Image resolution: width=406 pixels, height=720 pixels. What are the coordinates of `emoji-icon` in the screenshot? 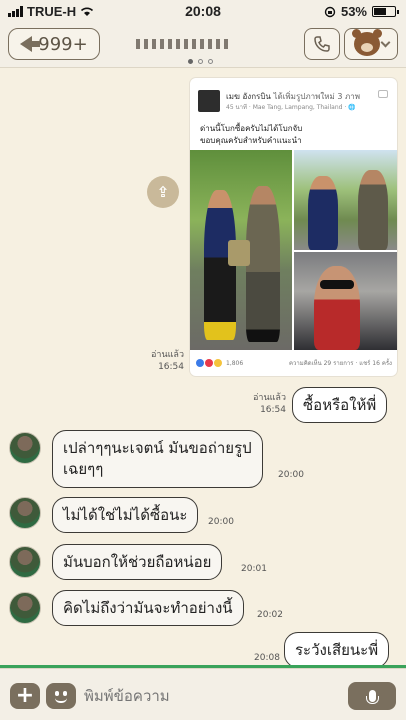 It's located at (61, 700).